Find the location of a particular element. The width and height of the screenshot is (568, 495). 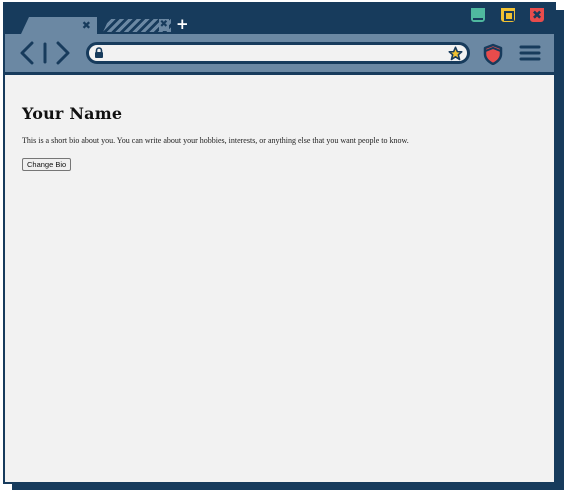

new-tab-button: + is located at coordinates (182, 24).